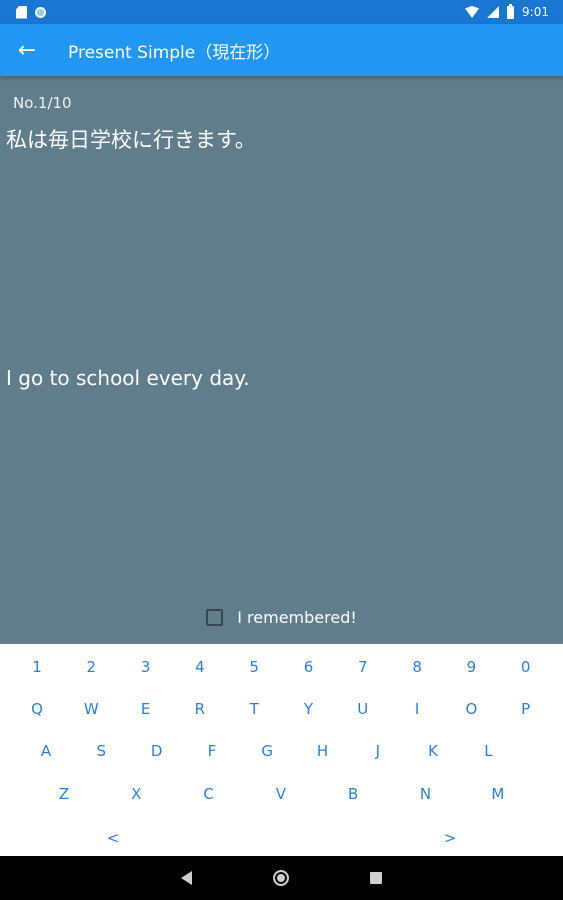 This screenshot has width=563, height=900. Describe the element at coordinates (31, 12) in the screenshot. I see `status-left` at that location.